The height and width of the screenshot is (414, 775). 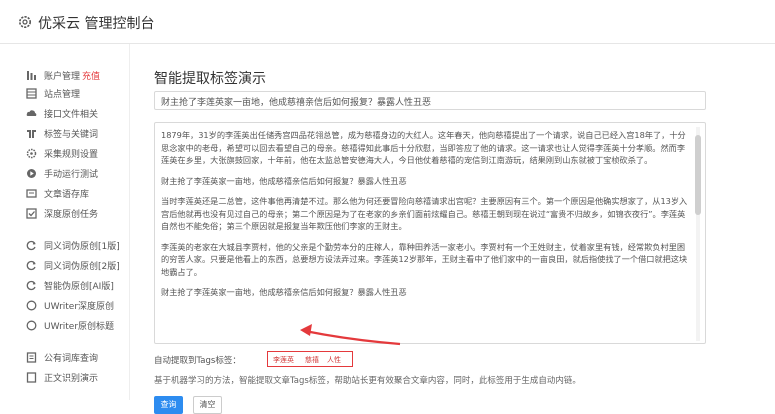 I want to click on tags-label: 自动提取到Tags标签：, so click(x=197, y=361).